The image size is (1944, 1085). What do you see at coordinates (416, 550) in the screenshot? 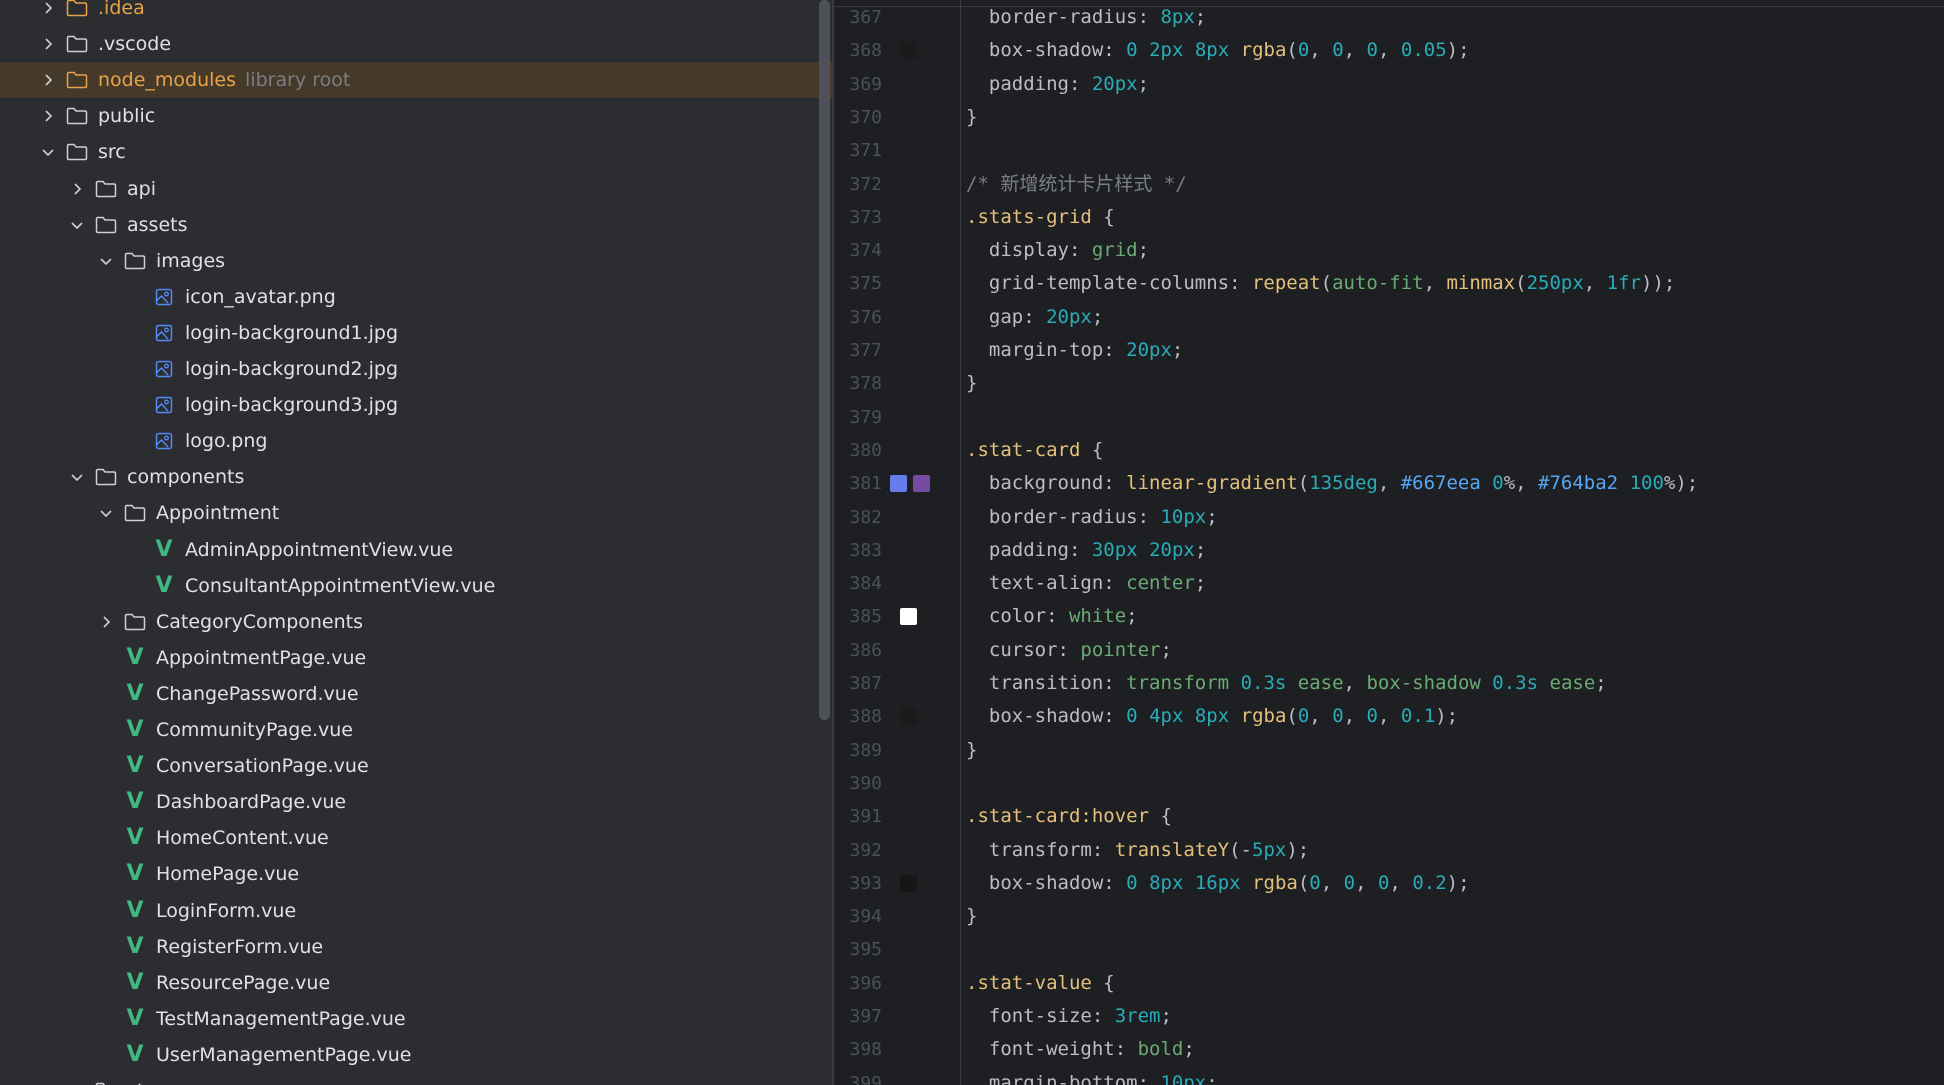
I see `tree-item: V AdminAppointmentView.vue` at bounding box center [416, 550].